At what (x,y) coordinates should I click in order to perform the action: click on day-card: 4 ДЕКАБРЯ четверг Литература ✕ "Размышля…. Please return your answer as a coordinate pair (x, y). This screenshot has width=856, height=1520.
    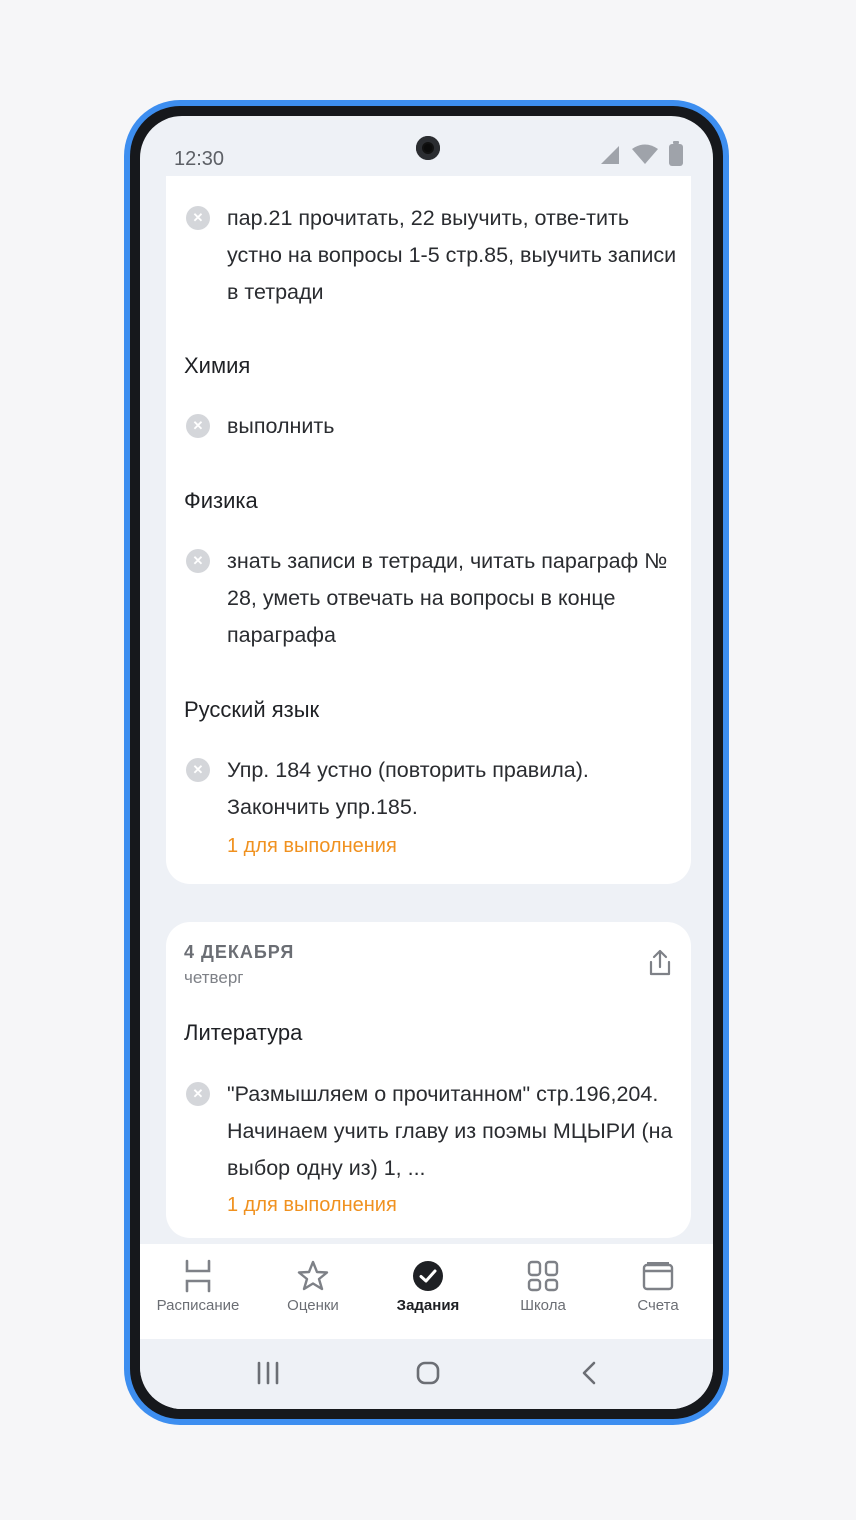
    Looking at the image, I should click on (428, 1080).